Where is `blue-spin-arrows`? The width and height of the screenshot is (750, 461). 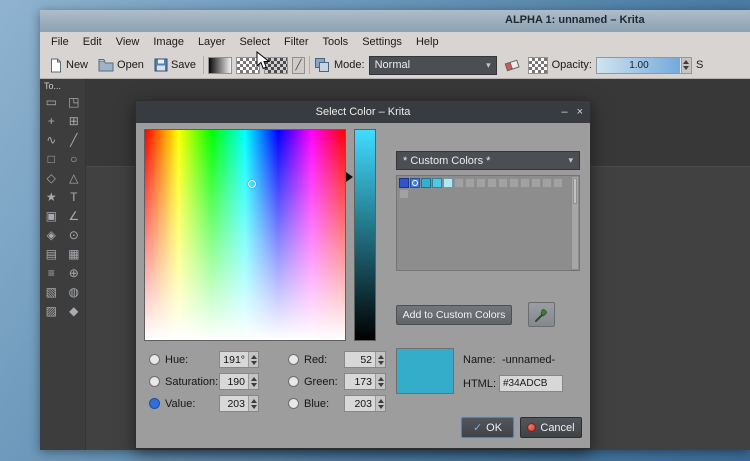 blue-spin-arrows is located at coordinates (380, 403).